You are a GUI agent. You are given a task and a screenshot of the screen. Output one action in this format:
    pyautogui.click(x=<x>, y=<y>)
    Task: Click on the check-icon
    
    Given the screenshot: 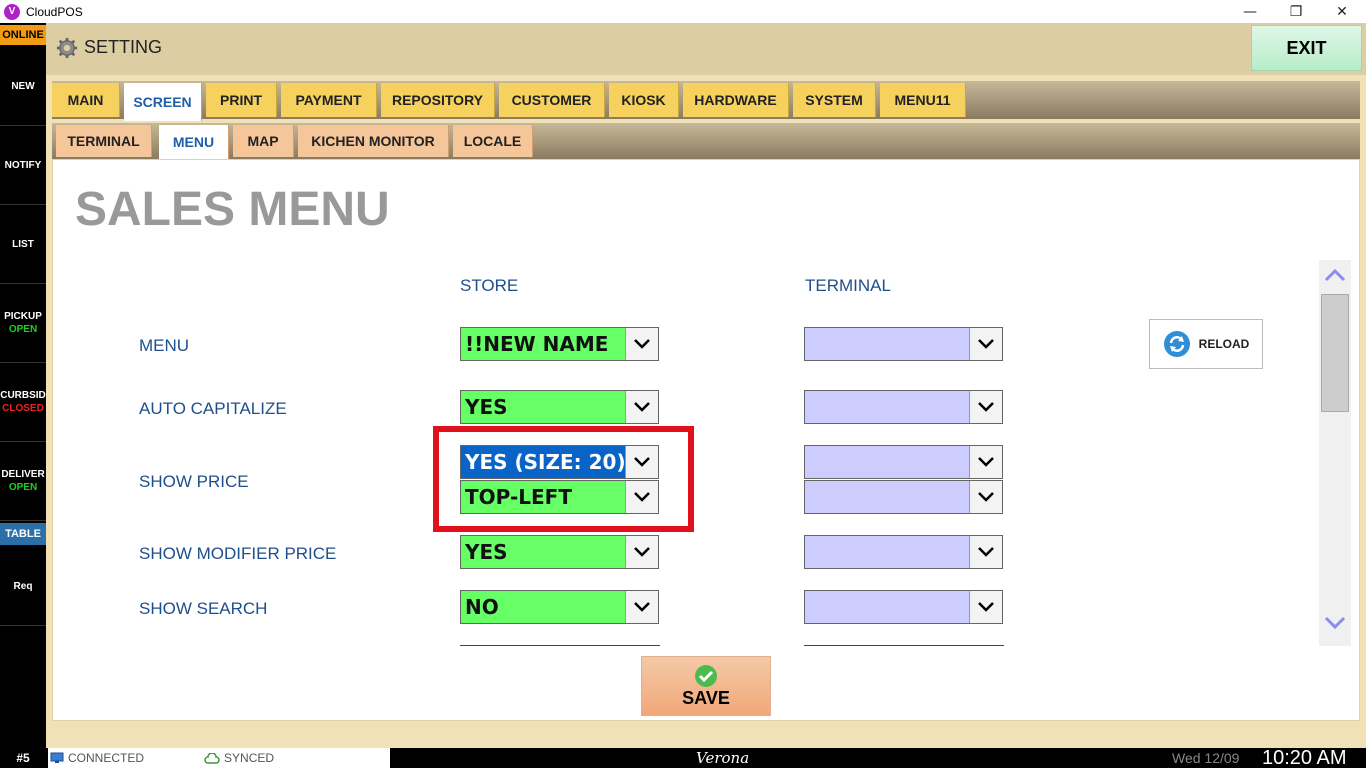 What is the action you would take?
    pyautogui.click(x=706, y=675)
    